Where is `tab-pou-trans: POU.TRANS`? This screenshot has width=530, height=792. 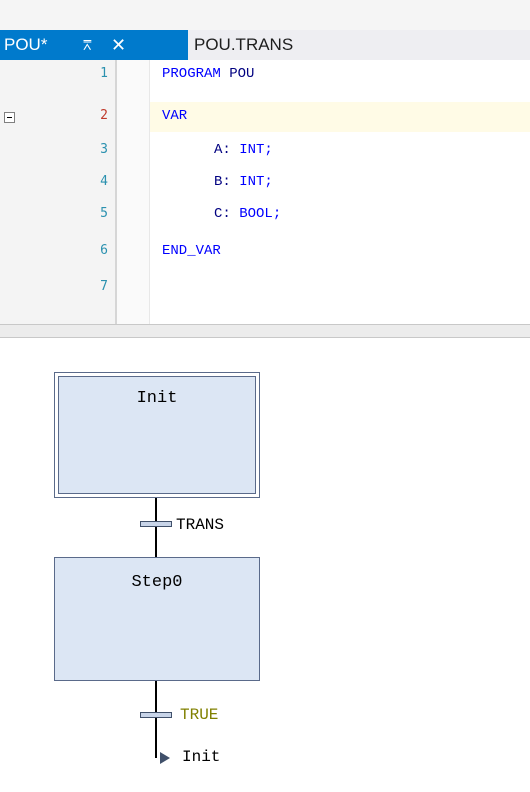
tab-pou-trans: POU.TRANS is located at coordinates (263, 45).